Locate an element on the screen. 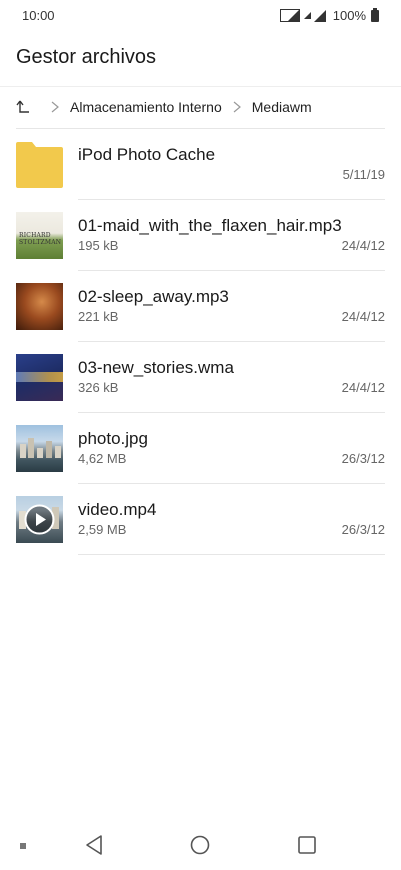  video-thumbnail is located at coordinates (39, 519).